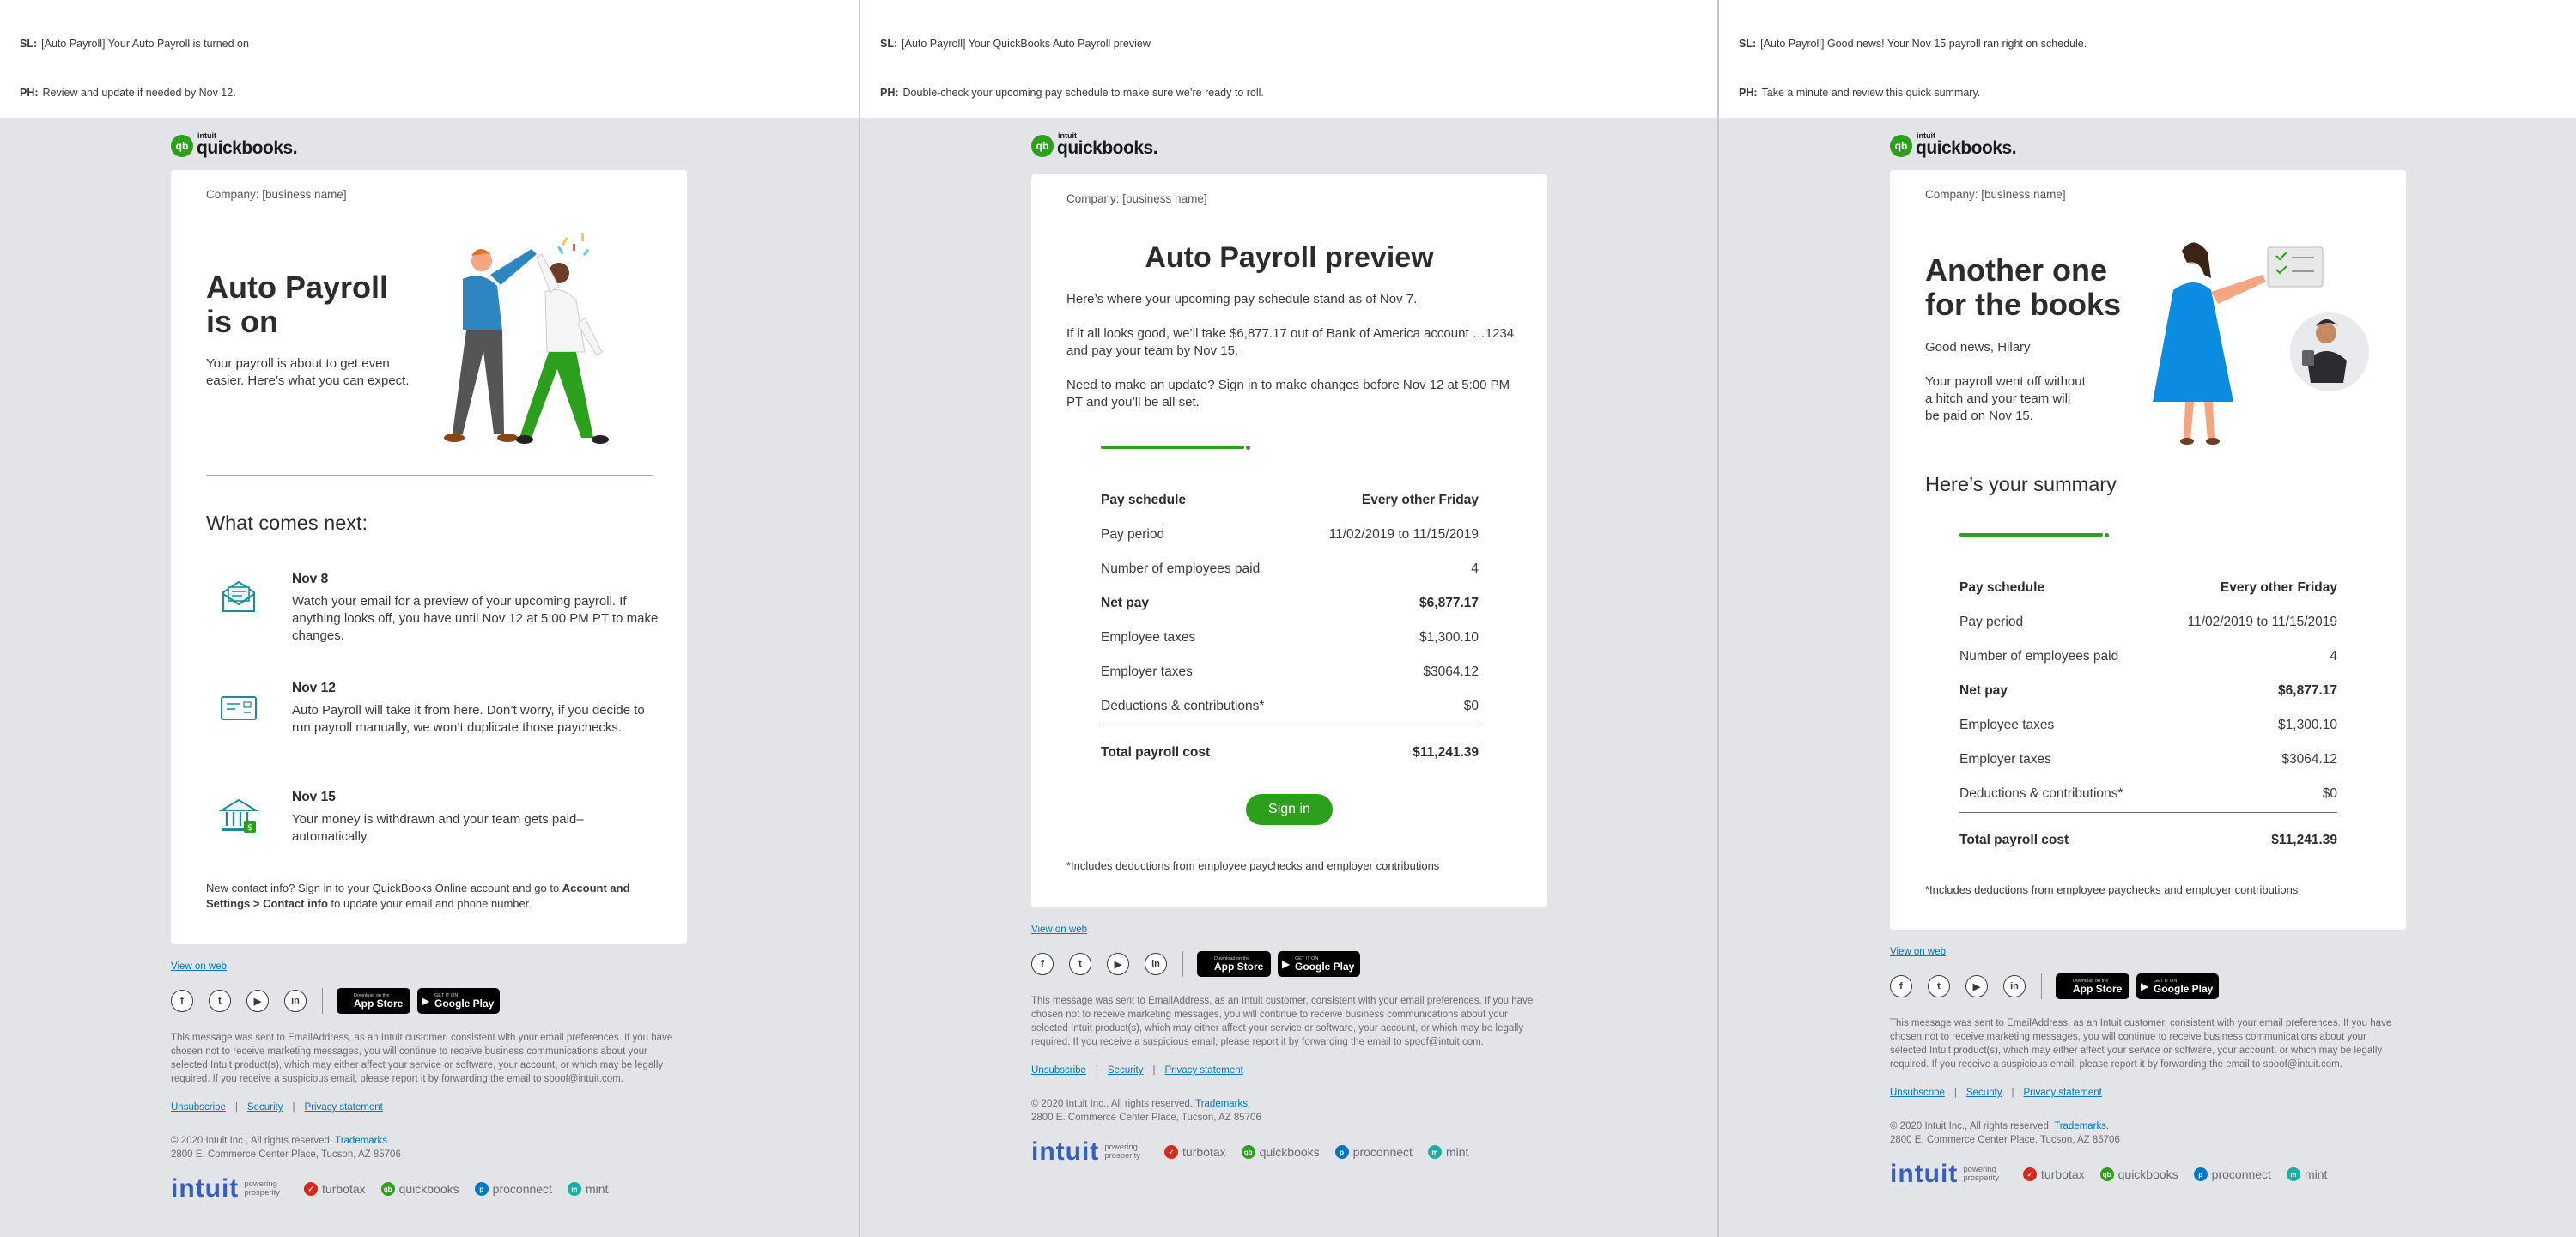 The image size is (2576, 1237). I want to click on brand-quickbooks: qb quickbooks, so click(420, 1189).